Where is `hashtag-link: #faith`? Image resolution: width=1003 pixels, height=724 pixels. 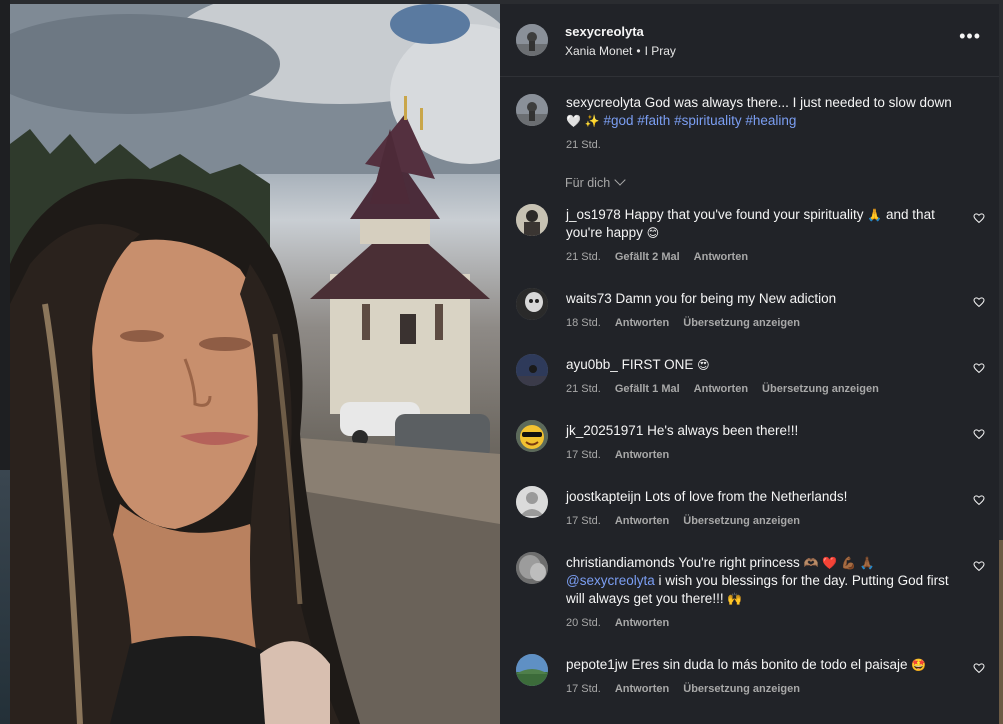
hashtag-link: #faith is located at coordinates (653, 120).